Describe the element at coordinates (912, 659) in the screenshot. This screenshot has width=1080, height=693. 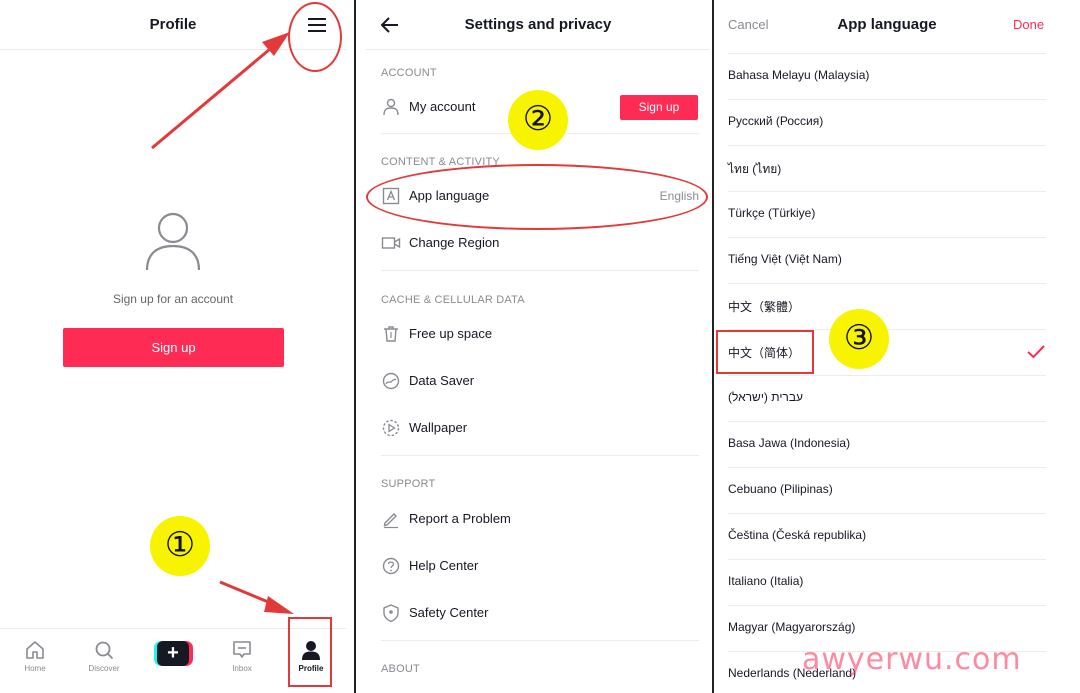
I see `watermark-text: awyerwu.com` at that location.